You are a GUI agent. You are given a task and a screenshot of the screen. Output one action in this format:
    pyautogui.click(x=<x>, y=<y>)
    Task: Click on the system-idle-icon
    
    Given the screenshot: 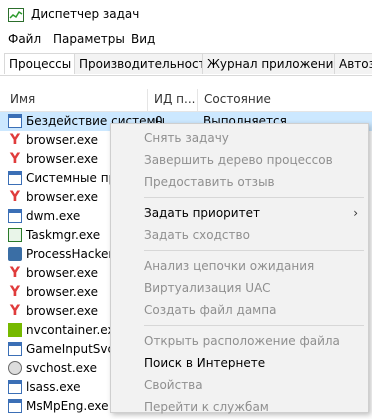 What is the action you would take?
    pyautogui.click(x=15, y=121)
    